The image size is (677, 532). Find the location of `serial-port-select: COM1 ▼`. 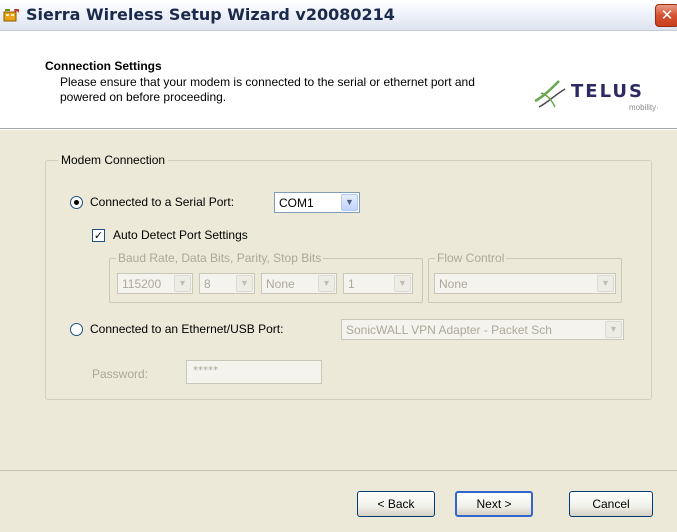

serial-port-select: COM1 ▼ is located at coordinates (317, 202).